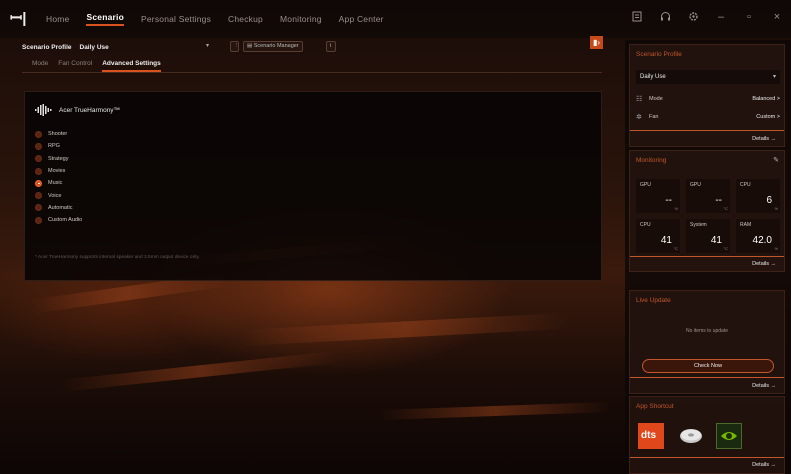 The image size is (791, 474). What do you see at coordinates (105, 19) in the screenshot?
I see `nav-scenario: Scenario` at bounding box center [105, 19].